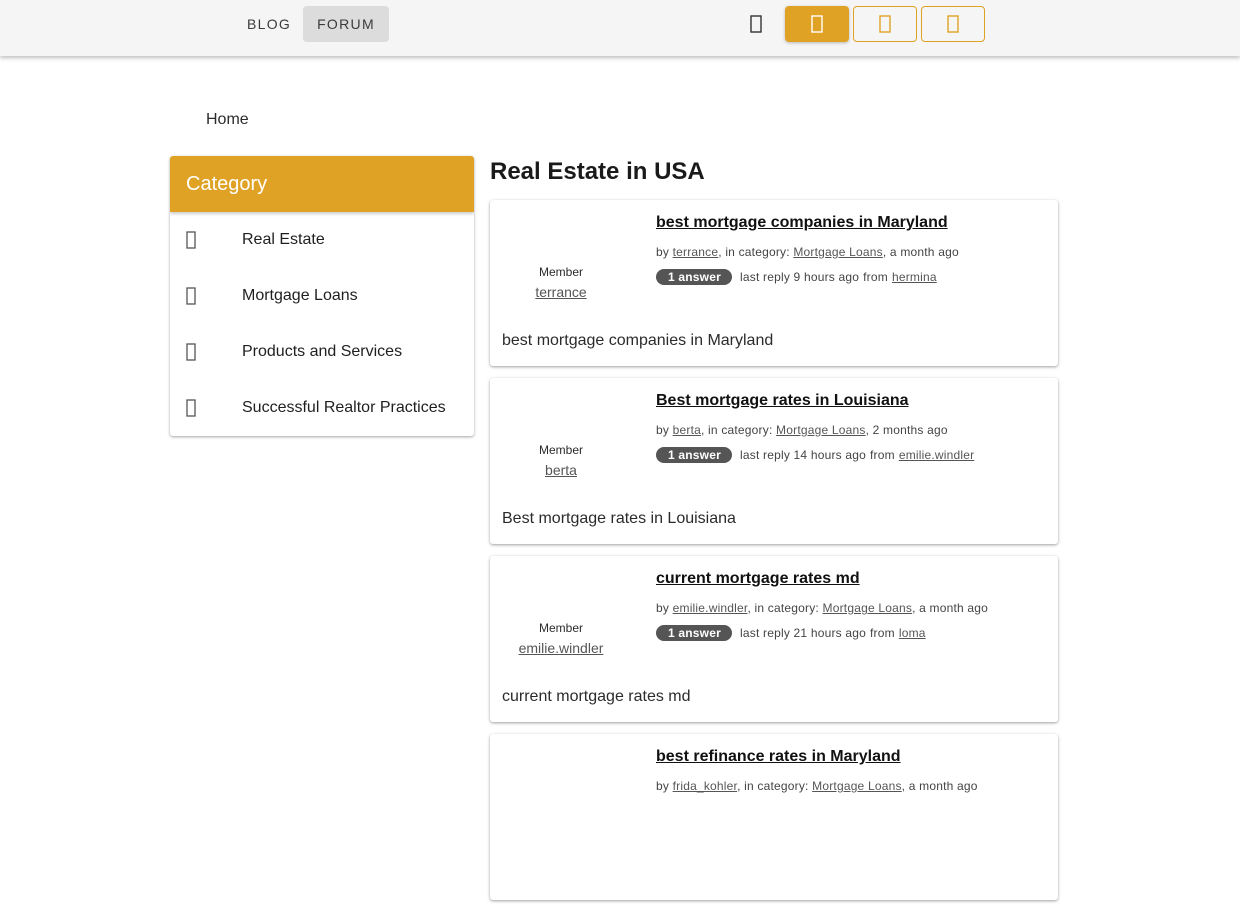 This screenshot has width=1240, height=912. I want to click on reply-user-link: hermina, so click(914, 277).